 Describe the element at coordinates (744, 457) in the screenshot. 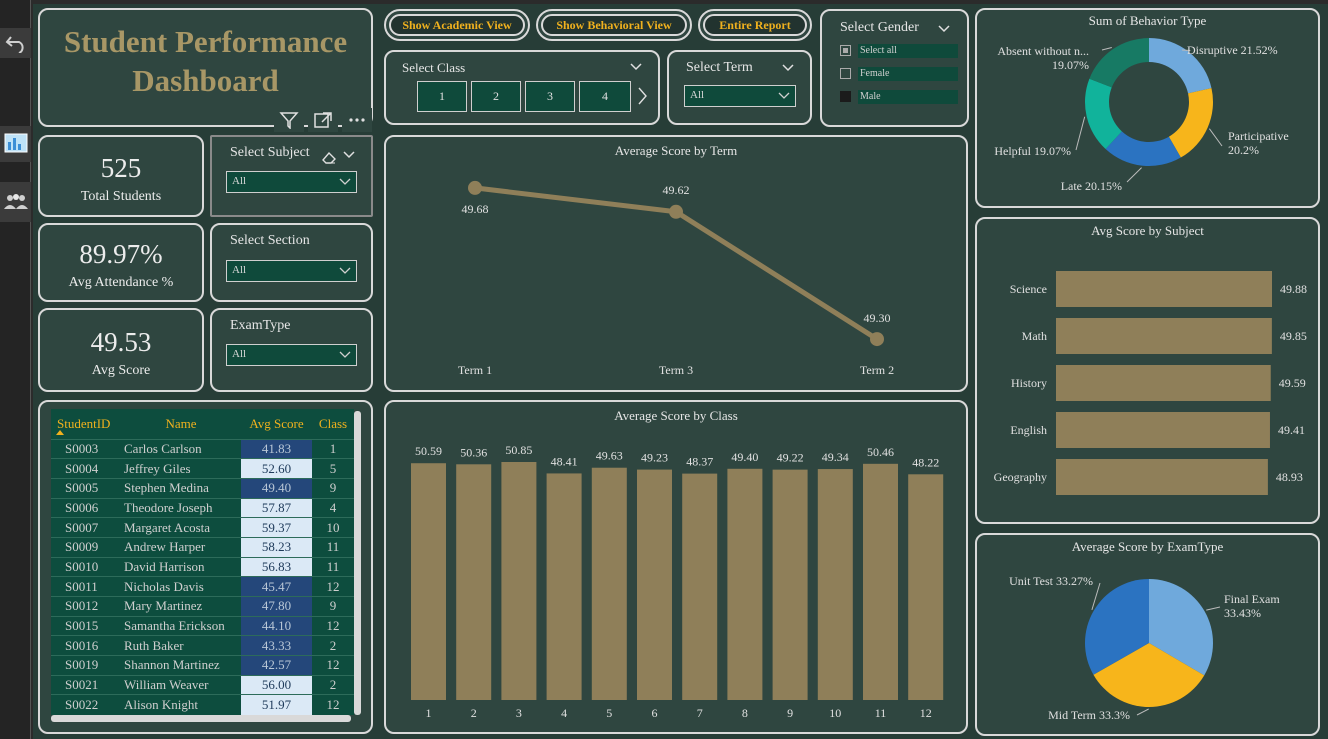

I see `class-data-label: 49.40` at that location.